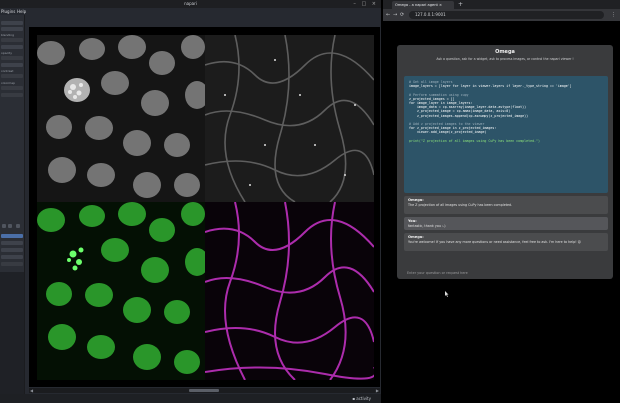 The width and height of the screenshot is (620, 403). Describe the element at coordinates (4, 226) in the screenshot. I see `new-points-layer-icon` at that location.